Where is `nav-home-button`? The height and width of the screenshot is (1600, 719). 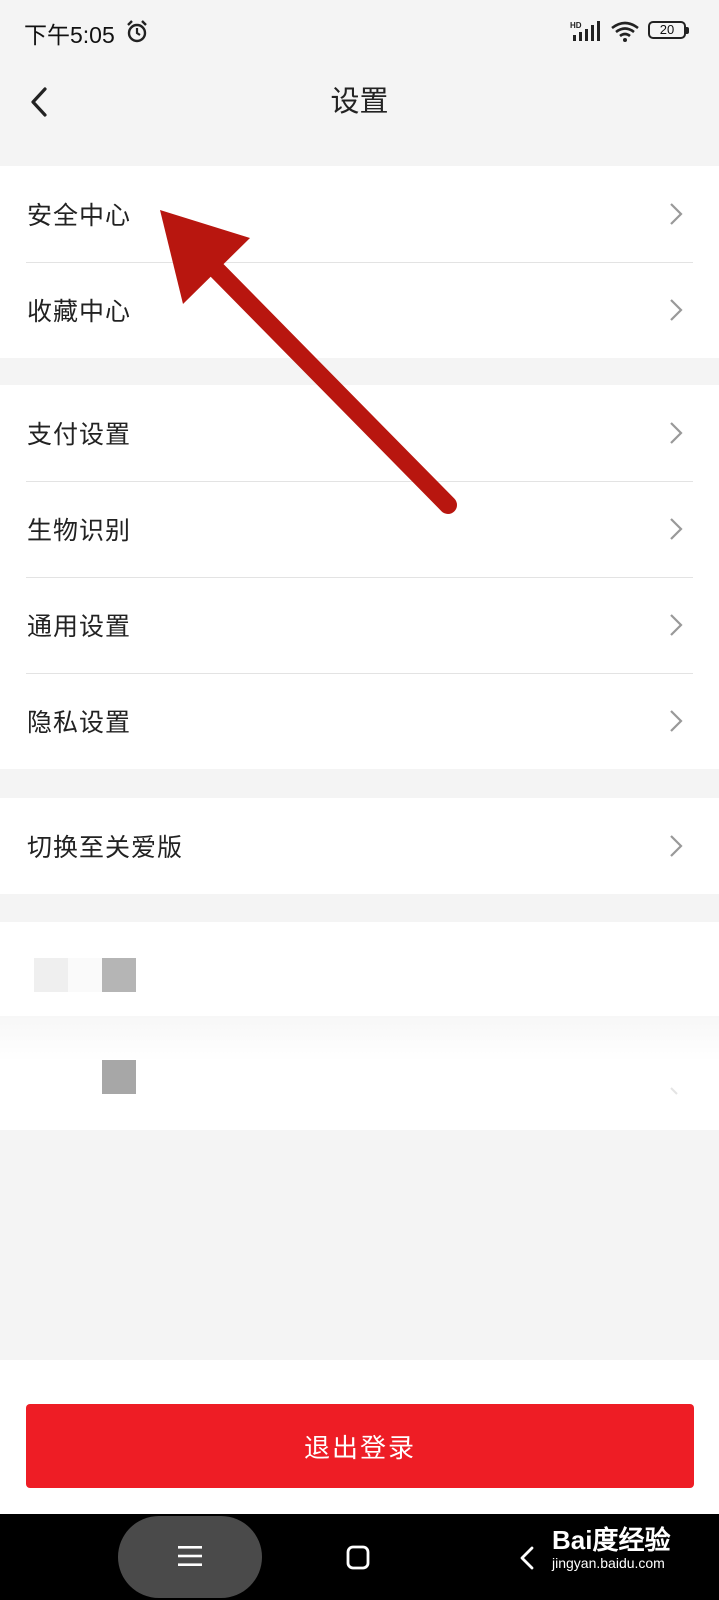 nav-home-button is located at coordinates (358, 1558).